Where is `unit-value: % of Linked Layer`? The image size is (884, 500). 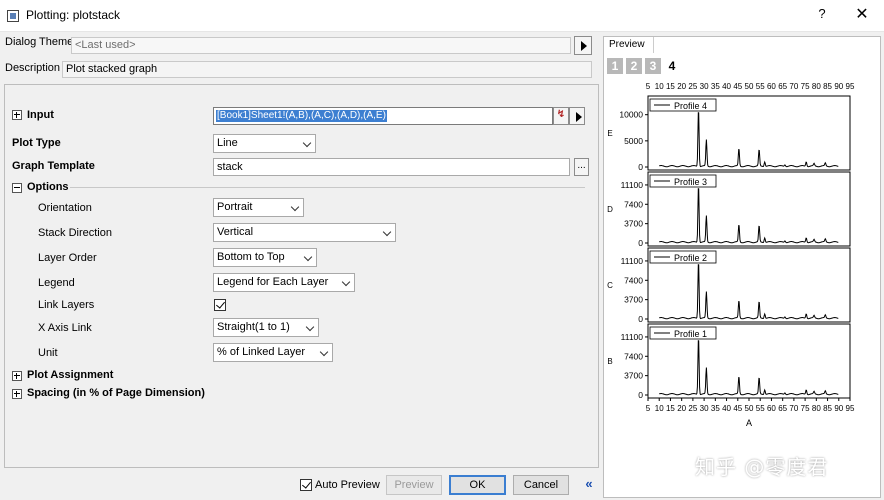 unit-value: % of Linked Layer is located at coordinates (261, 352).